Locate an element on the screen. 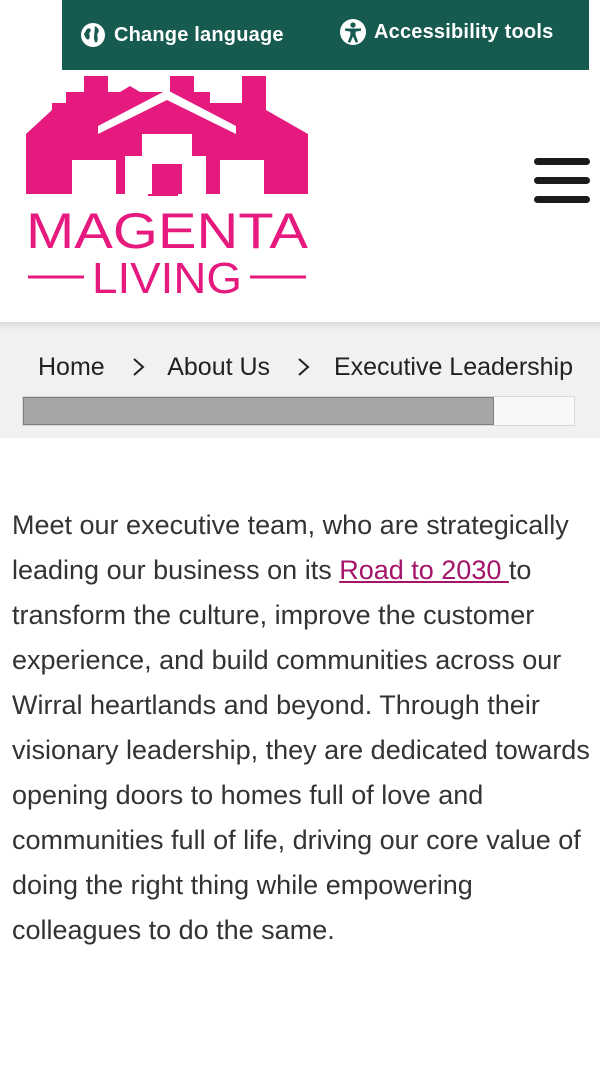 The image size is (600, 1065). hamburger-menu-icon is located at coordinates (562, 184).